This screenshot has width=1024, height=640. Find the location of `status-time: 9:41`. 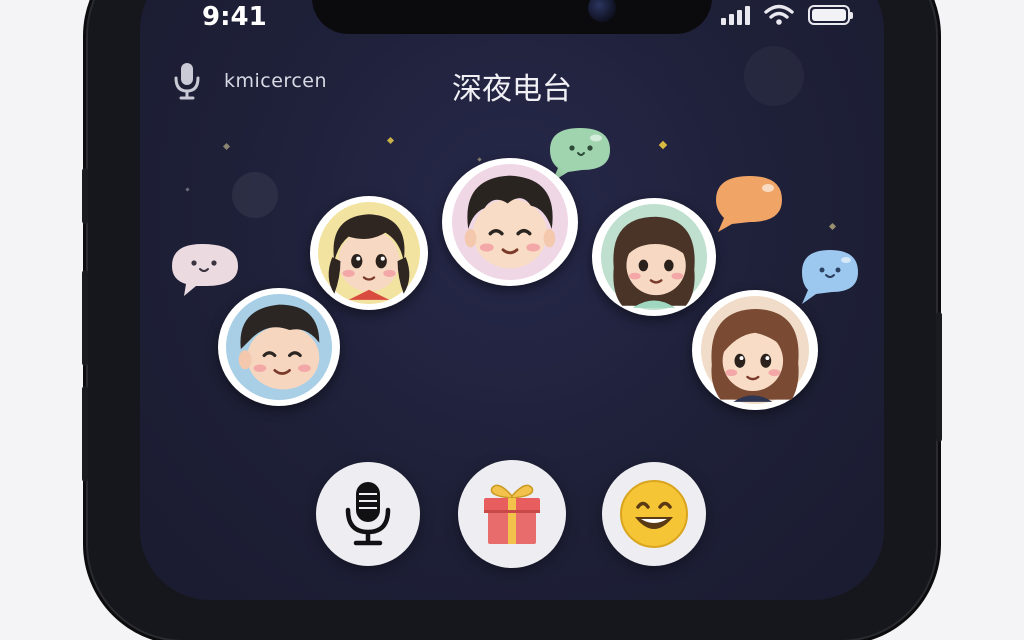

status-time: 9:41 is located at coordinates (234, 17).